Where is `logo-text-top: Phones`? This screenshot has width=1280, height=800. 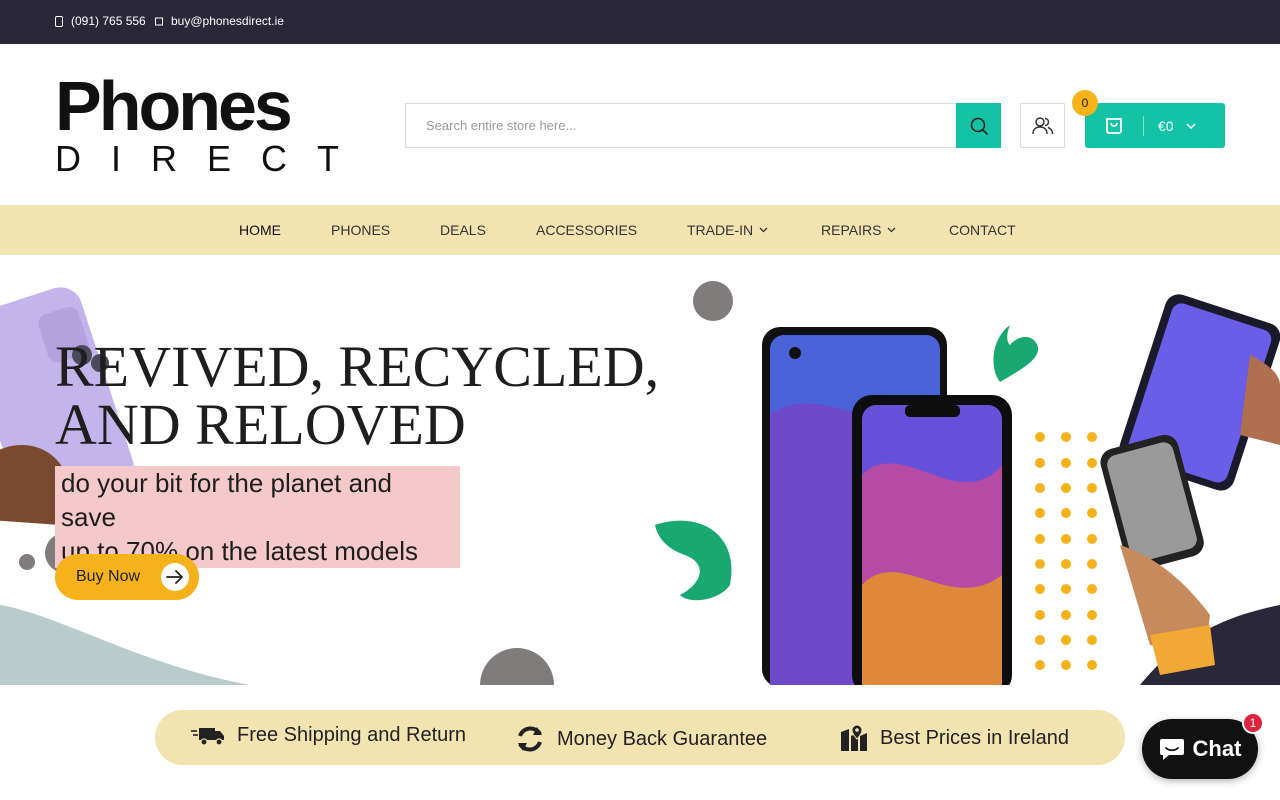 logo-text-top: Phones is located at coordinates (174, 106).